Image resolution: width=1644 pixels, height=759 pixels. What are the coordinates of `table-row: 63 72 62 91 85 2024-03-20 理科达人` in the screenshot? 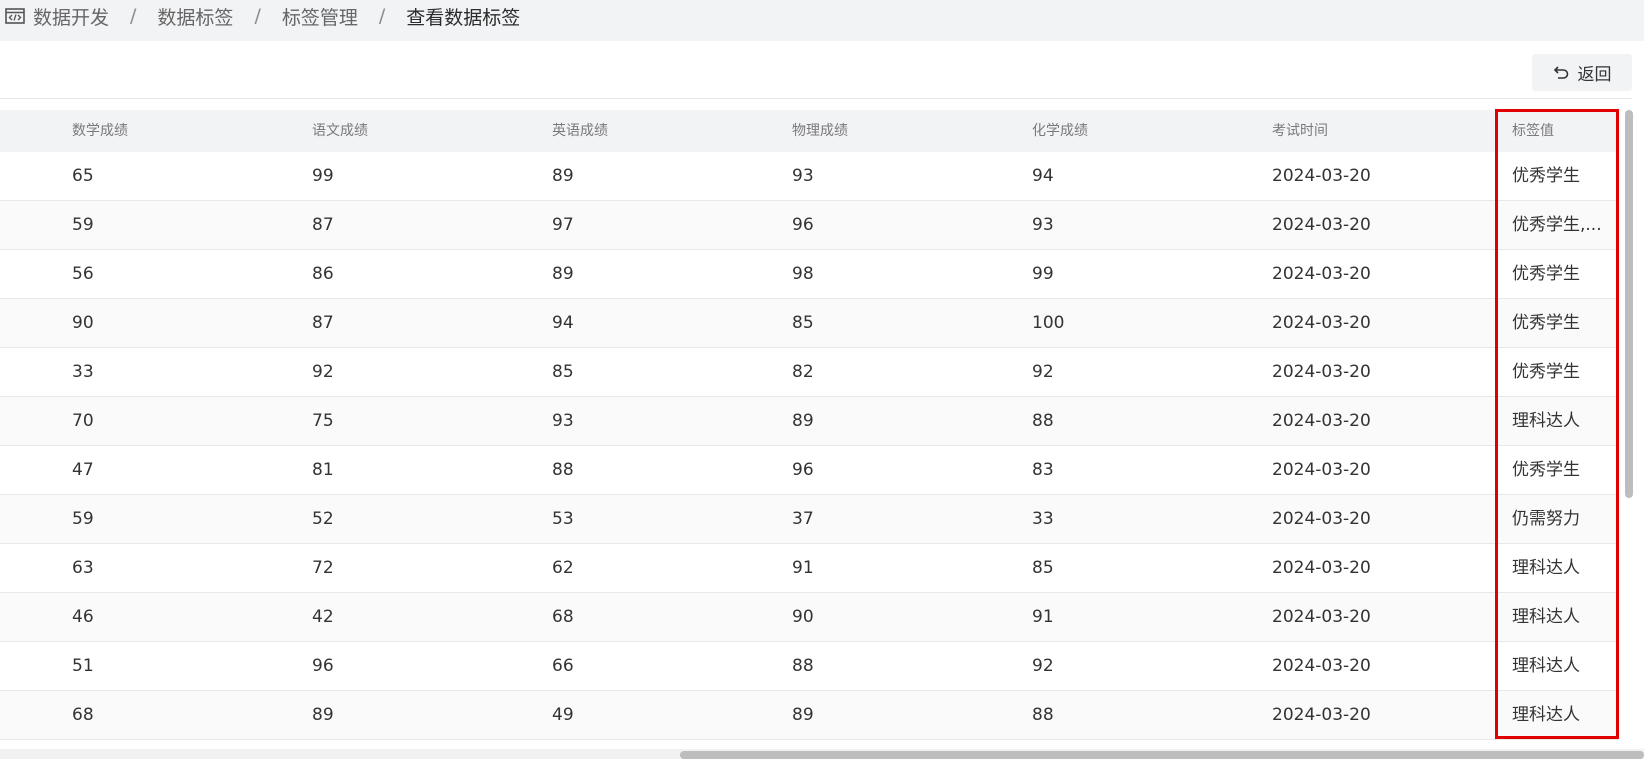 It's located at (809, 568).